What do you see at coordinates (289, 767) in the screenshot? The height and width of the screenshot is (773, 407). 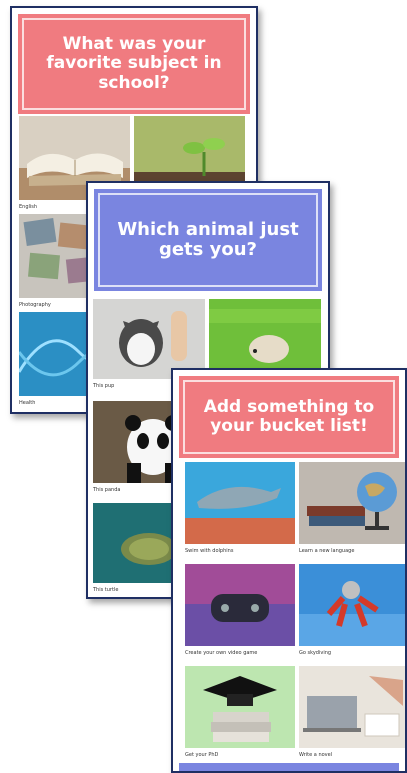 I see `next-card-strip` at bounding box center [289, 767].